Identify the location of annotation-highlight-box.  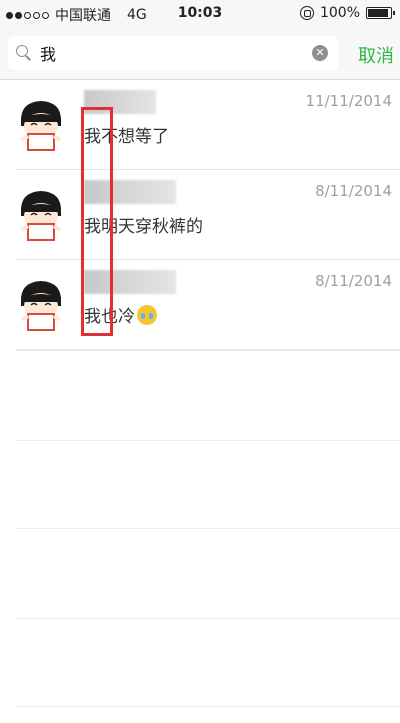
(97, 221).